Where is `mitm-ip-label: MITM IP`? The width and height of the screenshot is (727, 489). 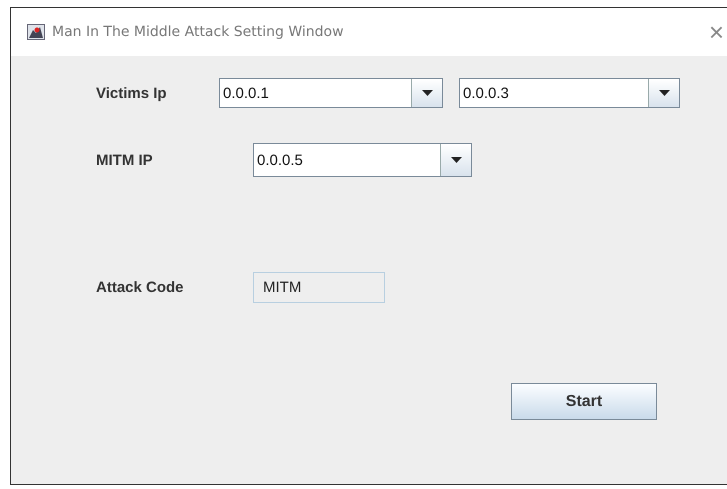 mitm-ip-label: MITM IP is located at coordinates (125, 160).